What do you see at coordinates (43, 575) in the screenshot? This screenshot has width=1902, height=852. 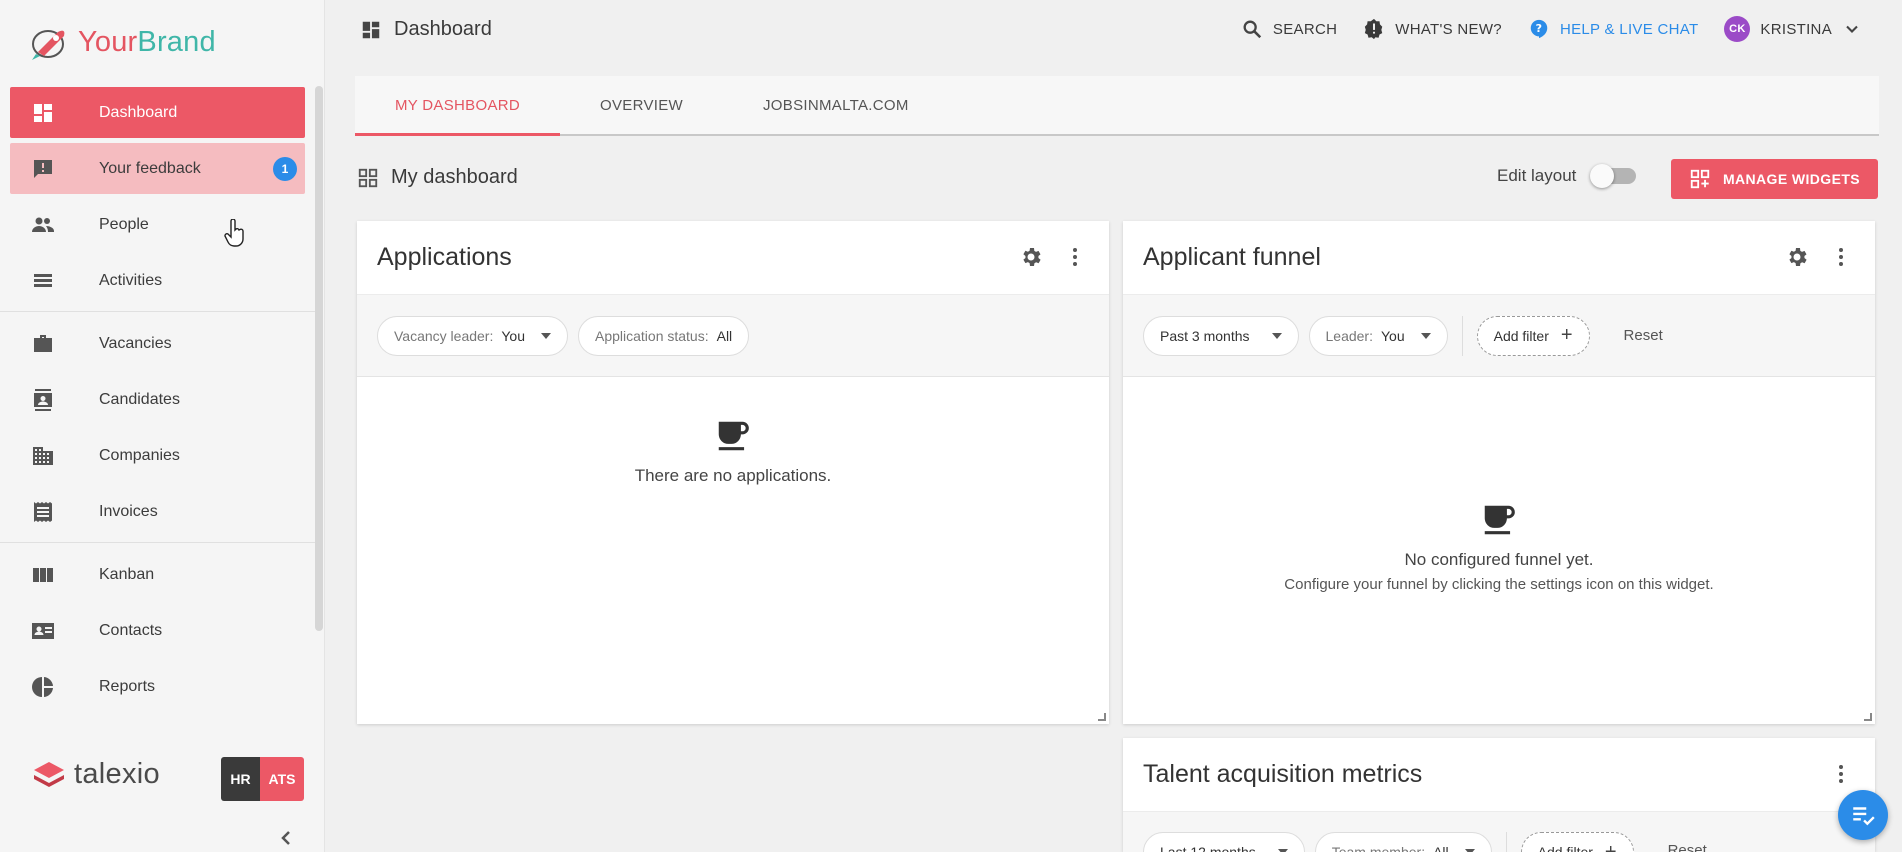 I see `kanban-icon` at bounding box center [43, 575].